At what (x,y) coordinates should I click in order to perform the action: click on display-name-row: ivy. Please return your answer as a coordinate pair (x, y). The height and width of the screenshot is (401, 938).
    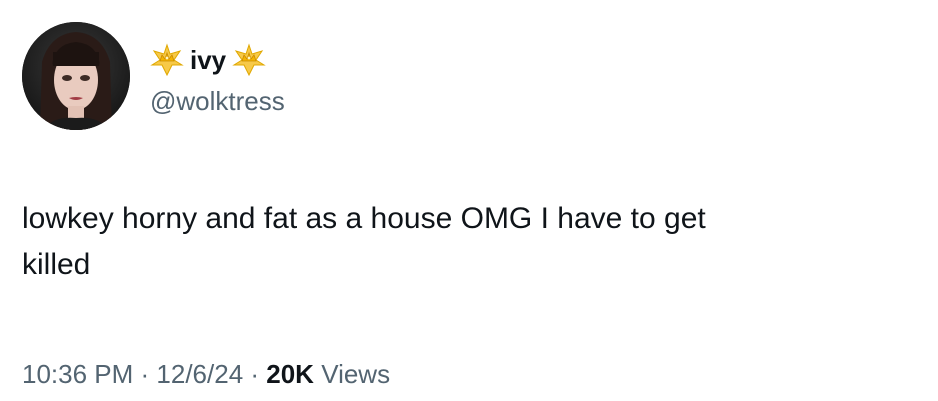
    Looking at the image, I should click on (208, 60).